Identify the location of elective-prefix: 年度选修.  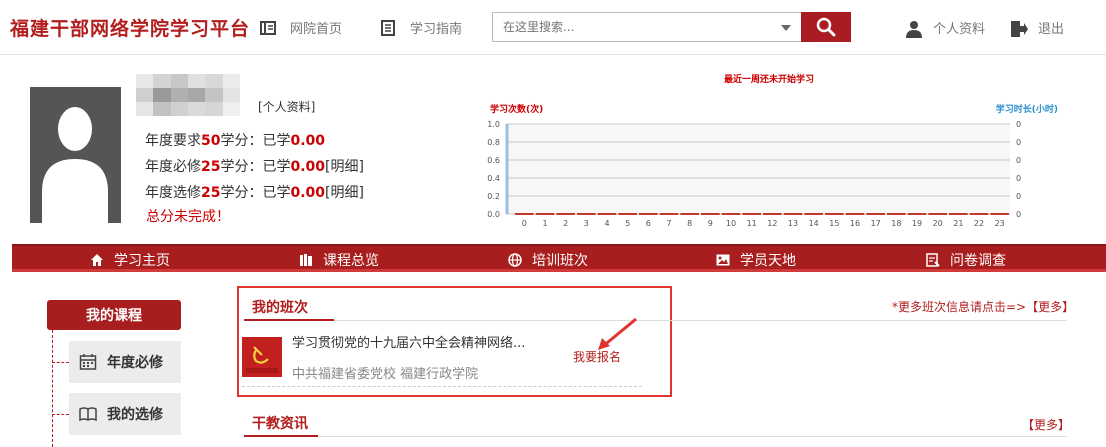
(173, 193).